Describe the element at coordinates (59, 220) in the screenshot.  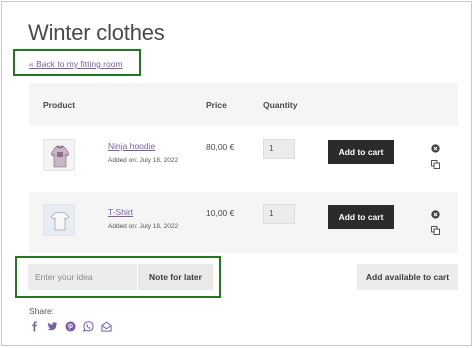
I see `tshirt-thumbnail` at that location.